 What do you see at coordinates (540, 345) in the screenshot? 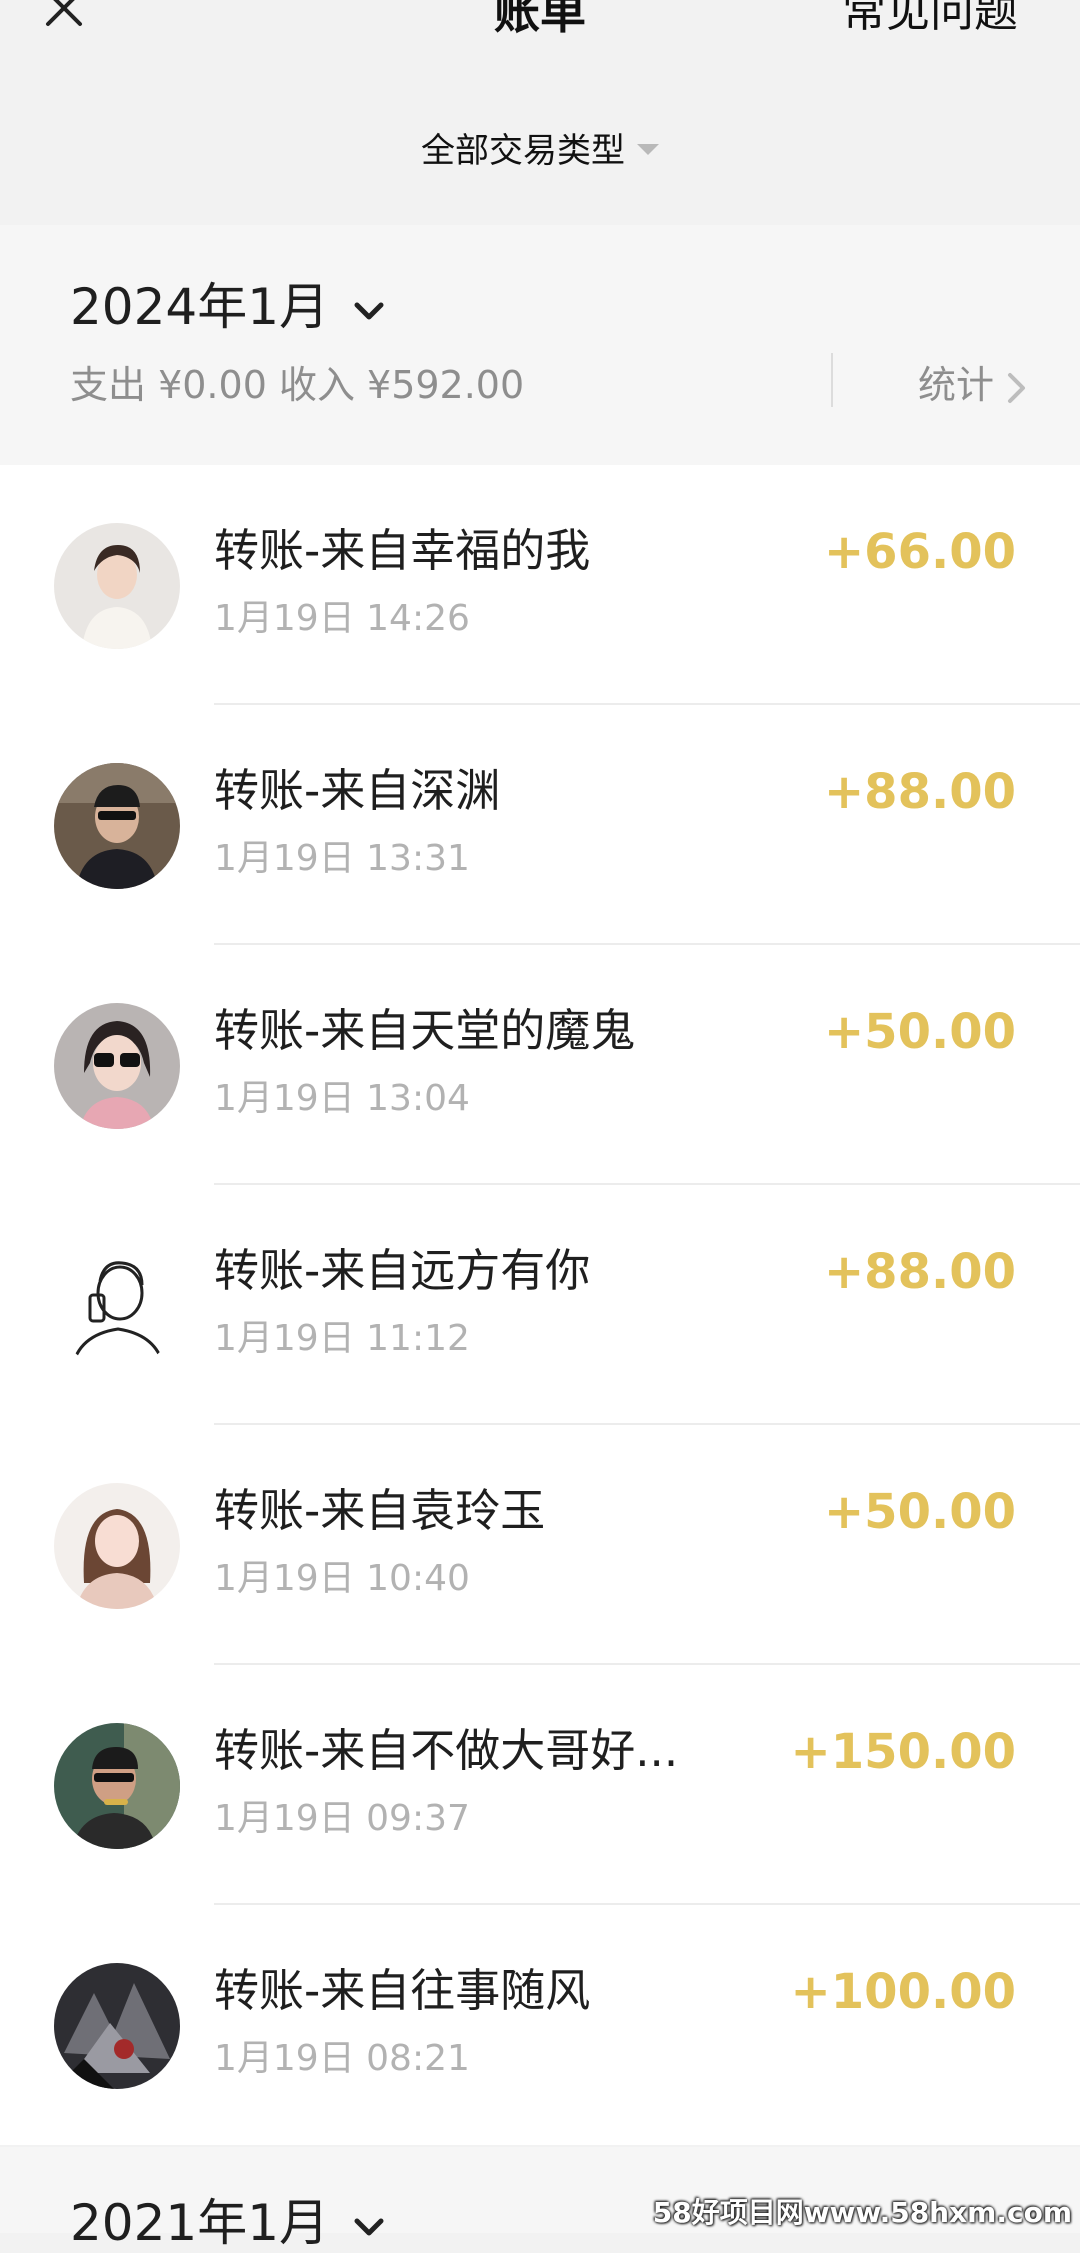
I see `month-header: 2024年1月 支出 ¥0.00 收入 ¥592.00 统计` at bounding box center [540, 345].